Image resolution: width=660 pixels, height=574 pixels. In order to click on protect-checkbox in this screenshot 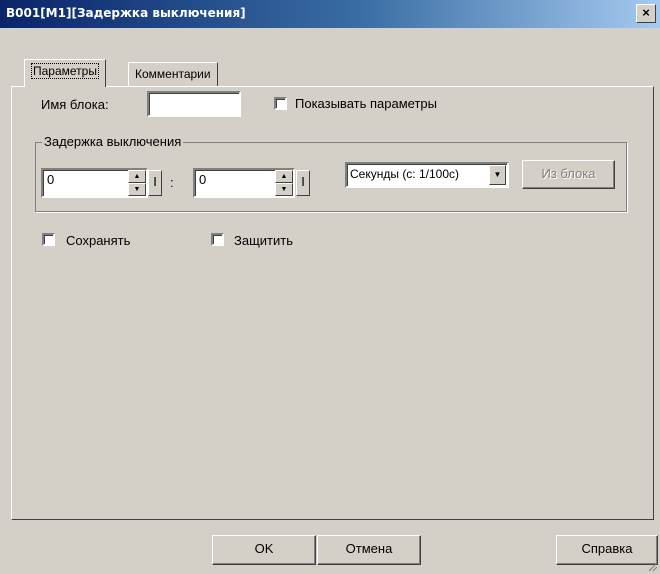, I will do `click(217, 239)`.